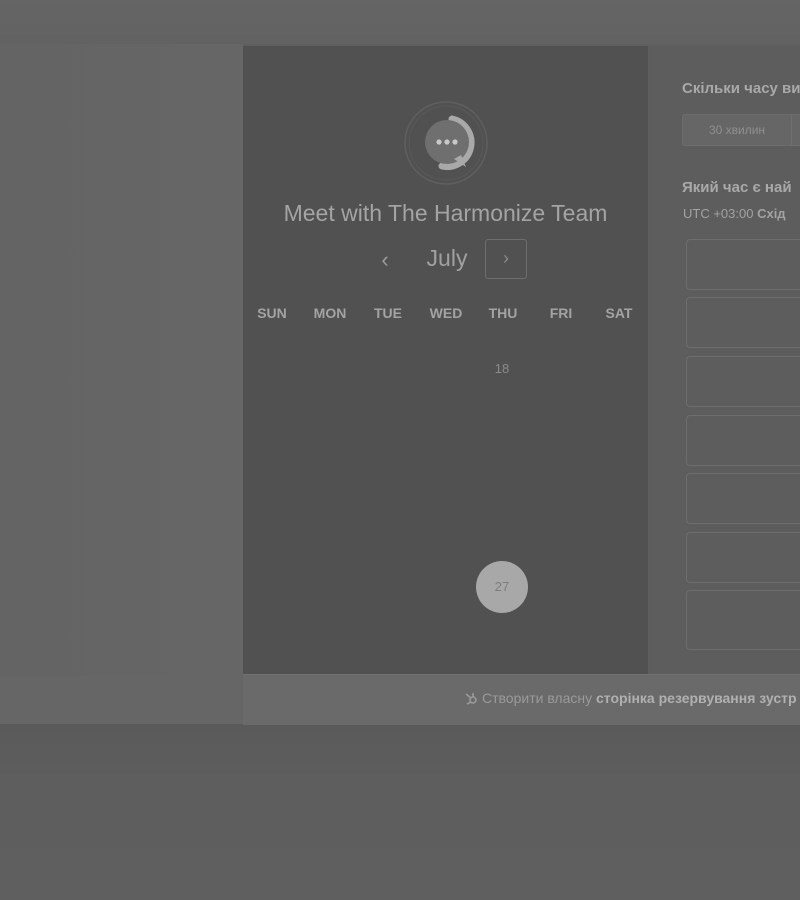 This screenshot has height=900, width=800. Describe the element at coordinates (737, 130) in the screenshot. I see `duration-option-30: 30 хвилин` at that location.